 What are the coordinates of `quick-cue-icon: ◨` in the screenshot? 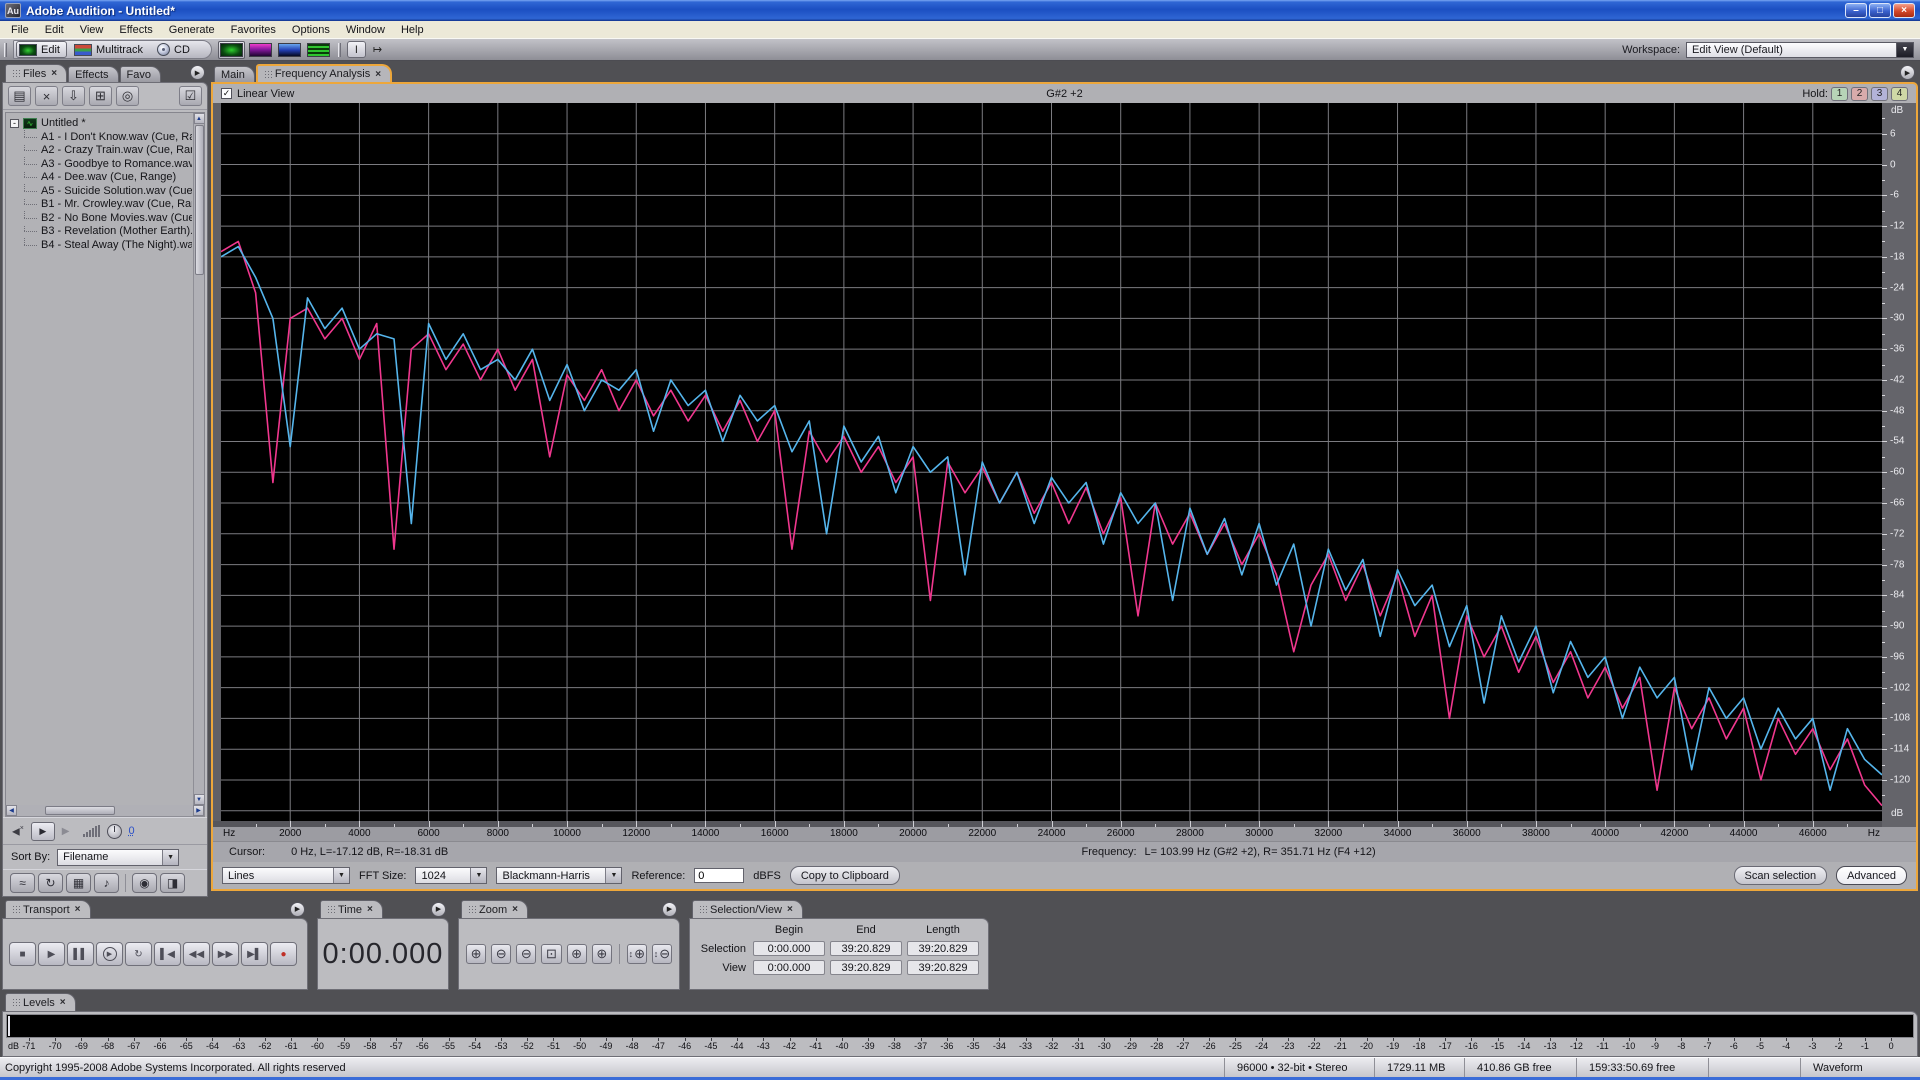 It's located at (172, 883).